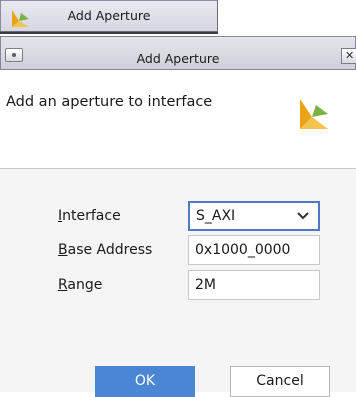 This screenshot has height=397, width=356. I want to click on taskbar-label: Add Aperture, so click(109, 15).